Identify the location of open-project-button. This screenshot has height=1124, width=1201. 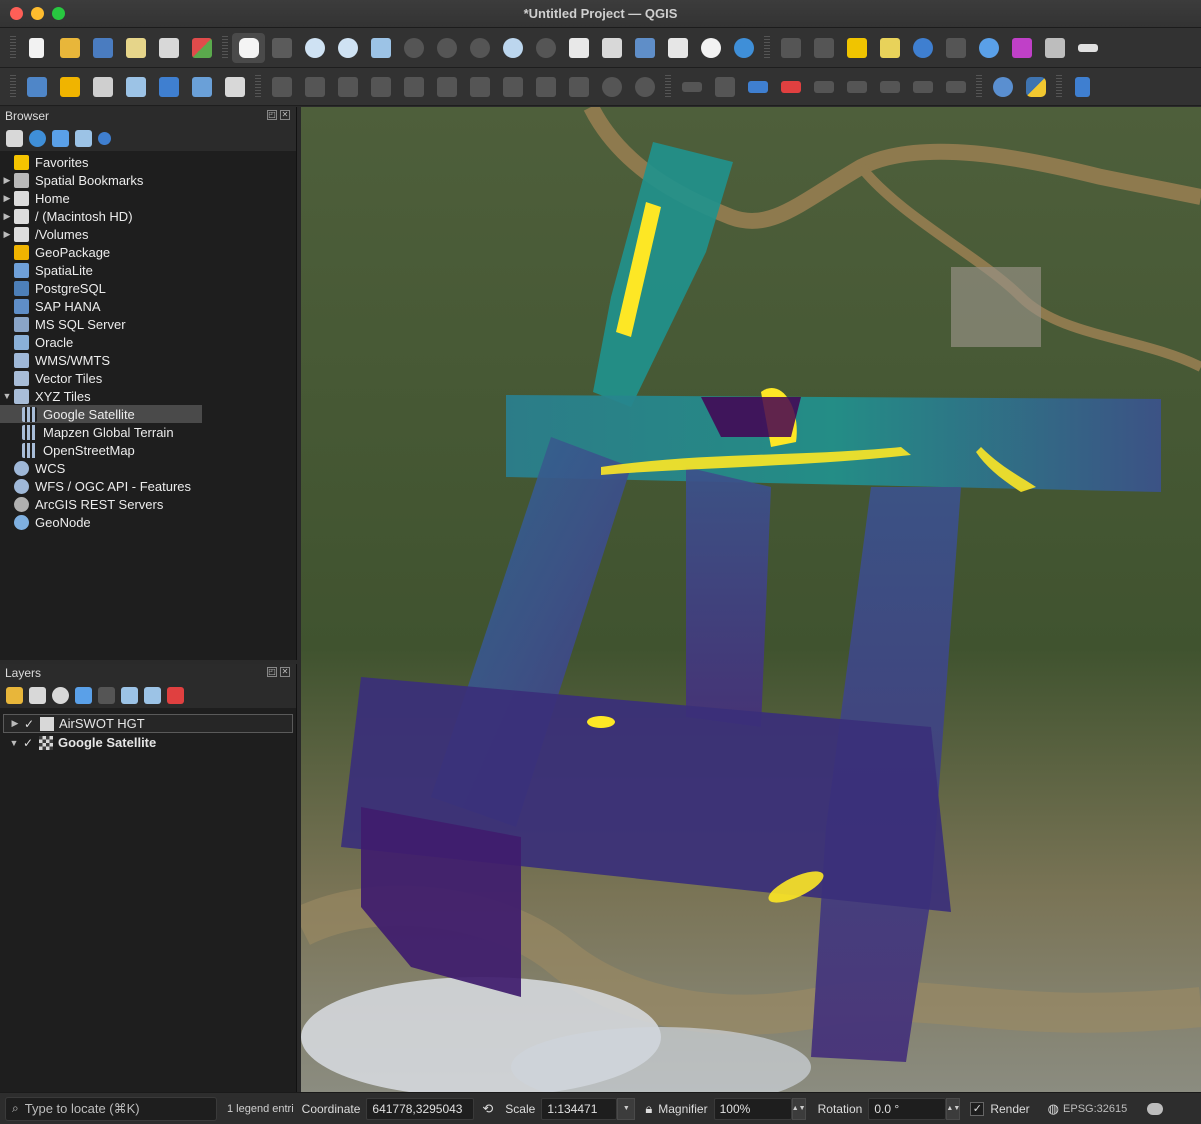
(69, 48).